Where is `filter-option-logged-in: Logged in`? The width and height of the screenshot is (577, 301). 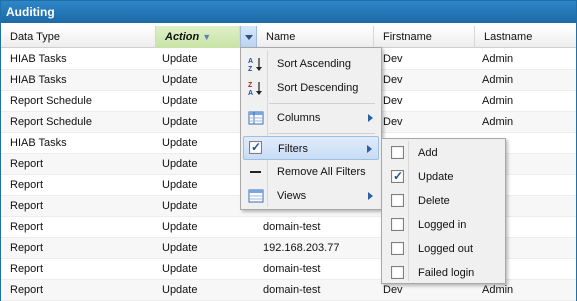 filter-option-logged-in: Logged in is located at coordinates (443, 225).